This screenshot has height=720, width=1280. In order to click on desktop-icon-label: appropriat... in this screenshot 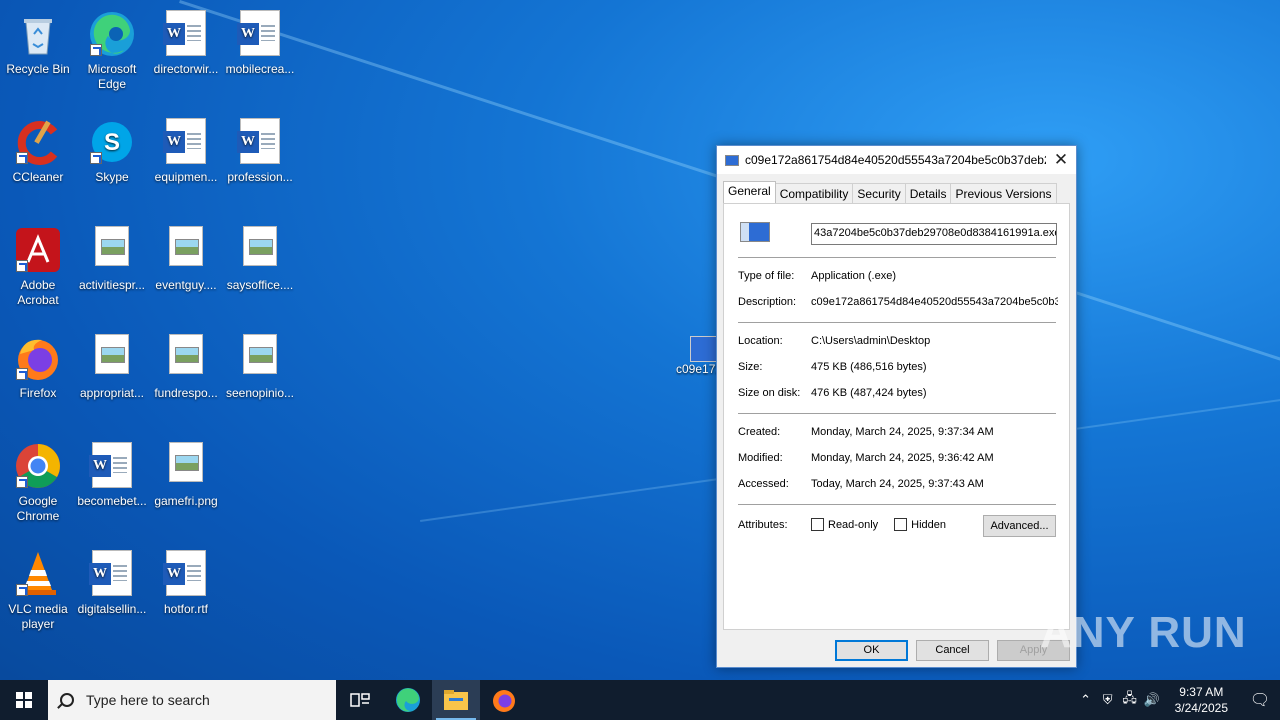, I will do `click(112, 393)`.